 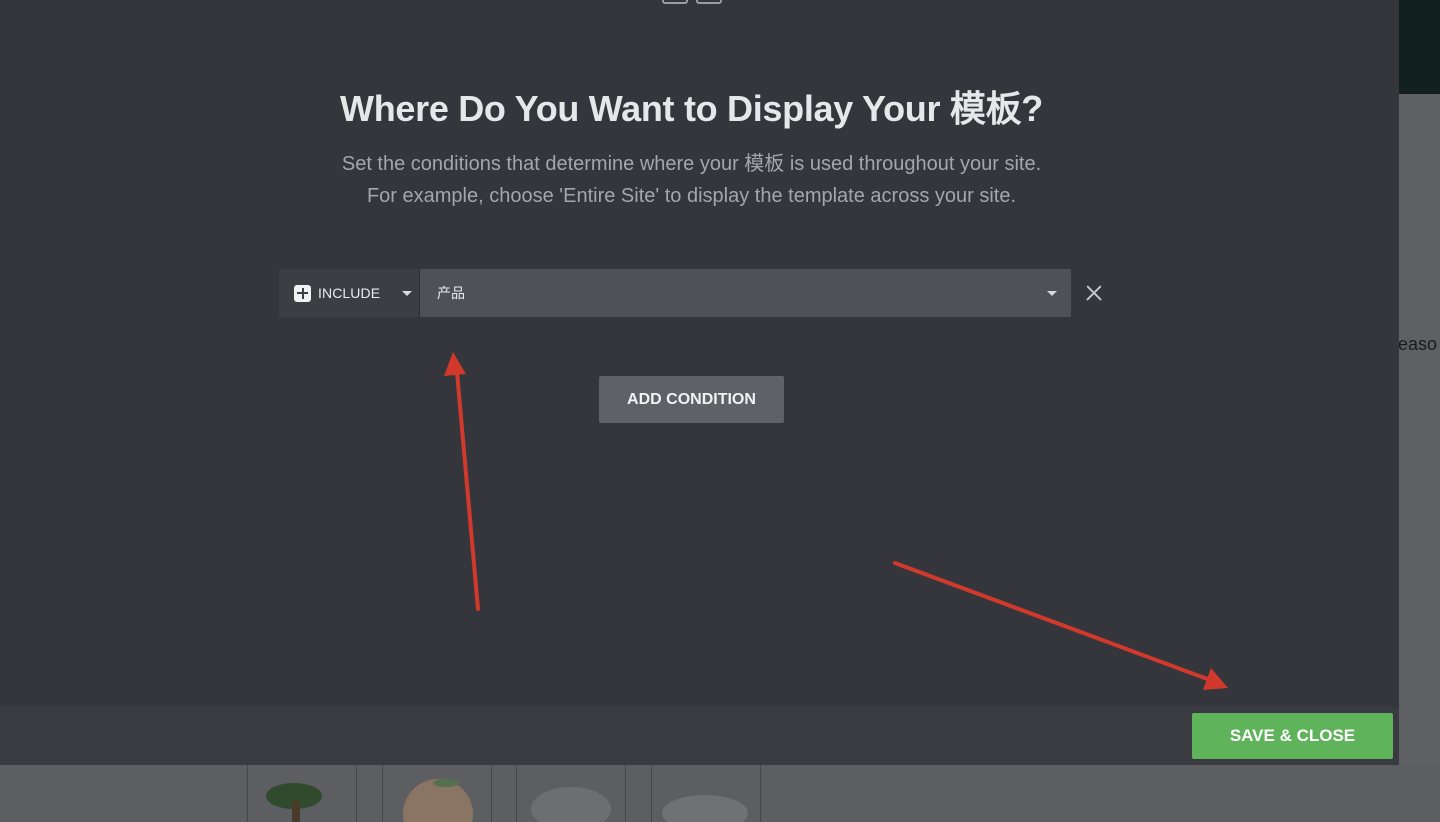 What do you see at coordinates (1419, 458) in the screenshot?
I see `background-content` at bounding box center [1419, 458].